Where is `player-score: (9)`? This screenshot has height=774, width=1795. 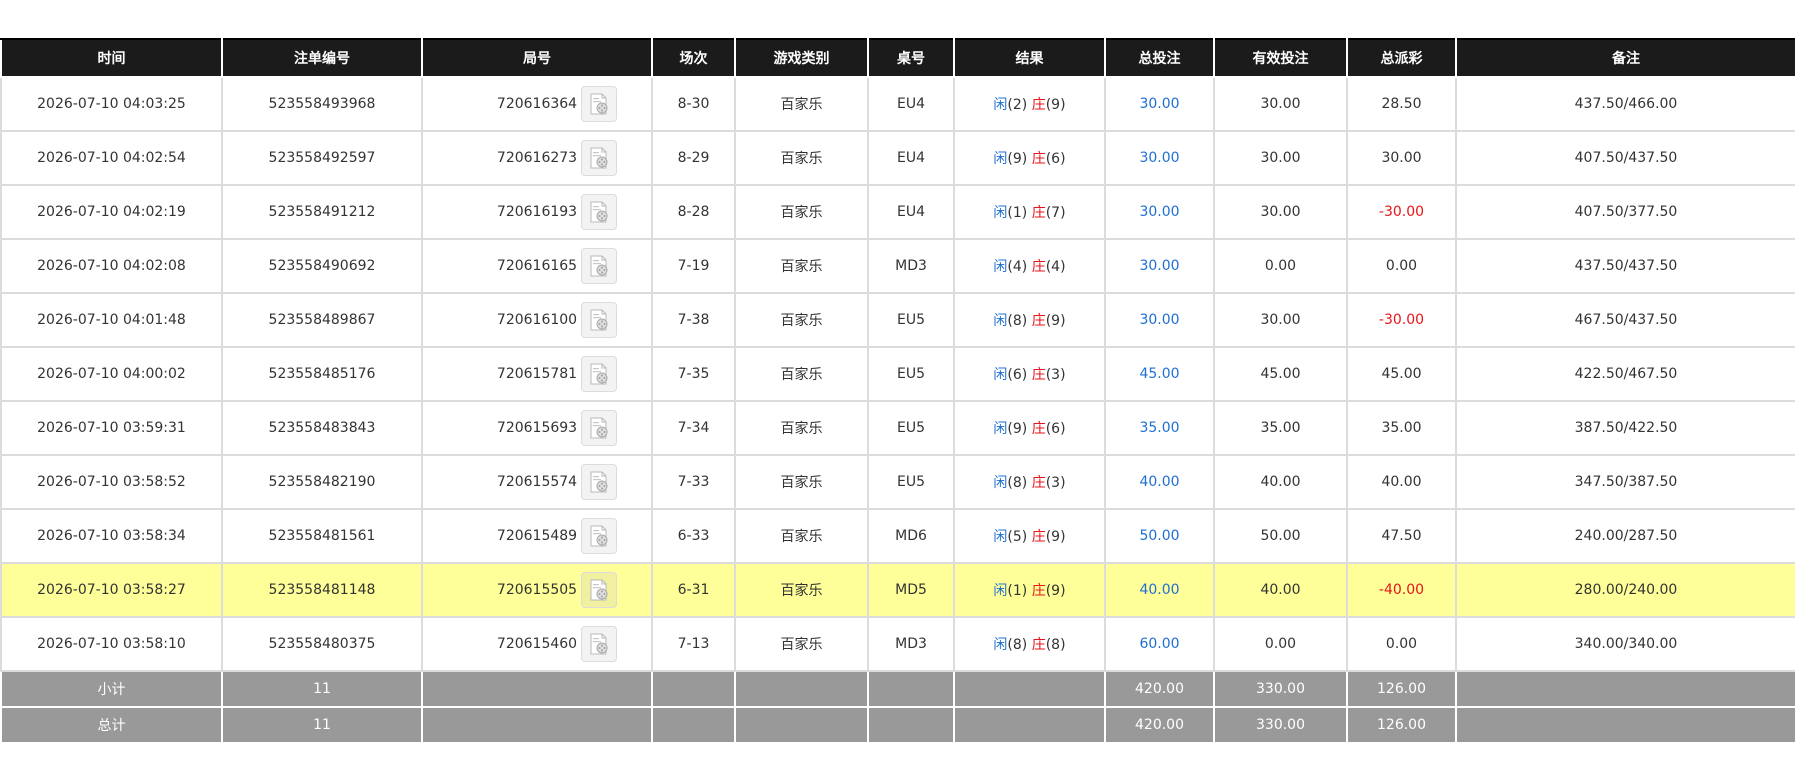
player-score: (9) is located at coordinates (1017, 429).